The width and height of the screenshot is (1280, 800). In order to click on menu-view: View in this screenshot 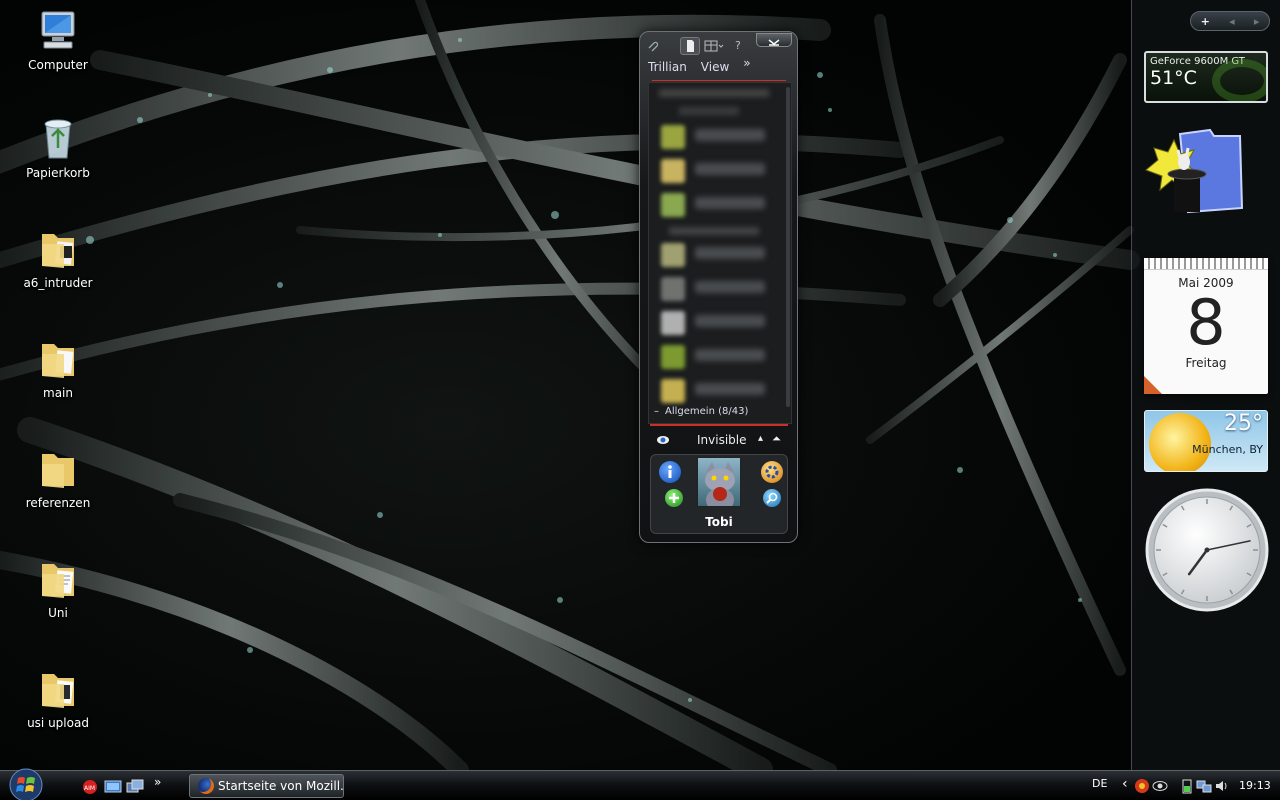, I will do `click(715, 70)`.